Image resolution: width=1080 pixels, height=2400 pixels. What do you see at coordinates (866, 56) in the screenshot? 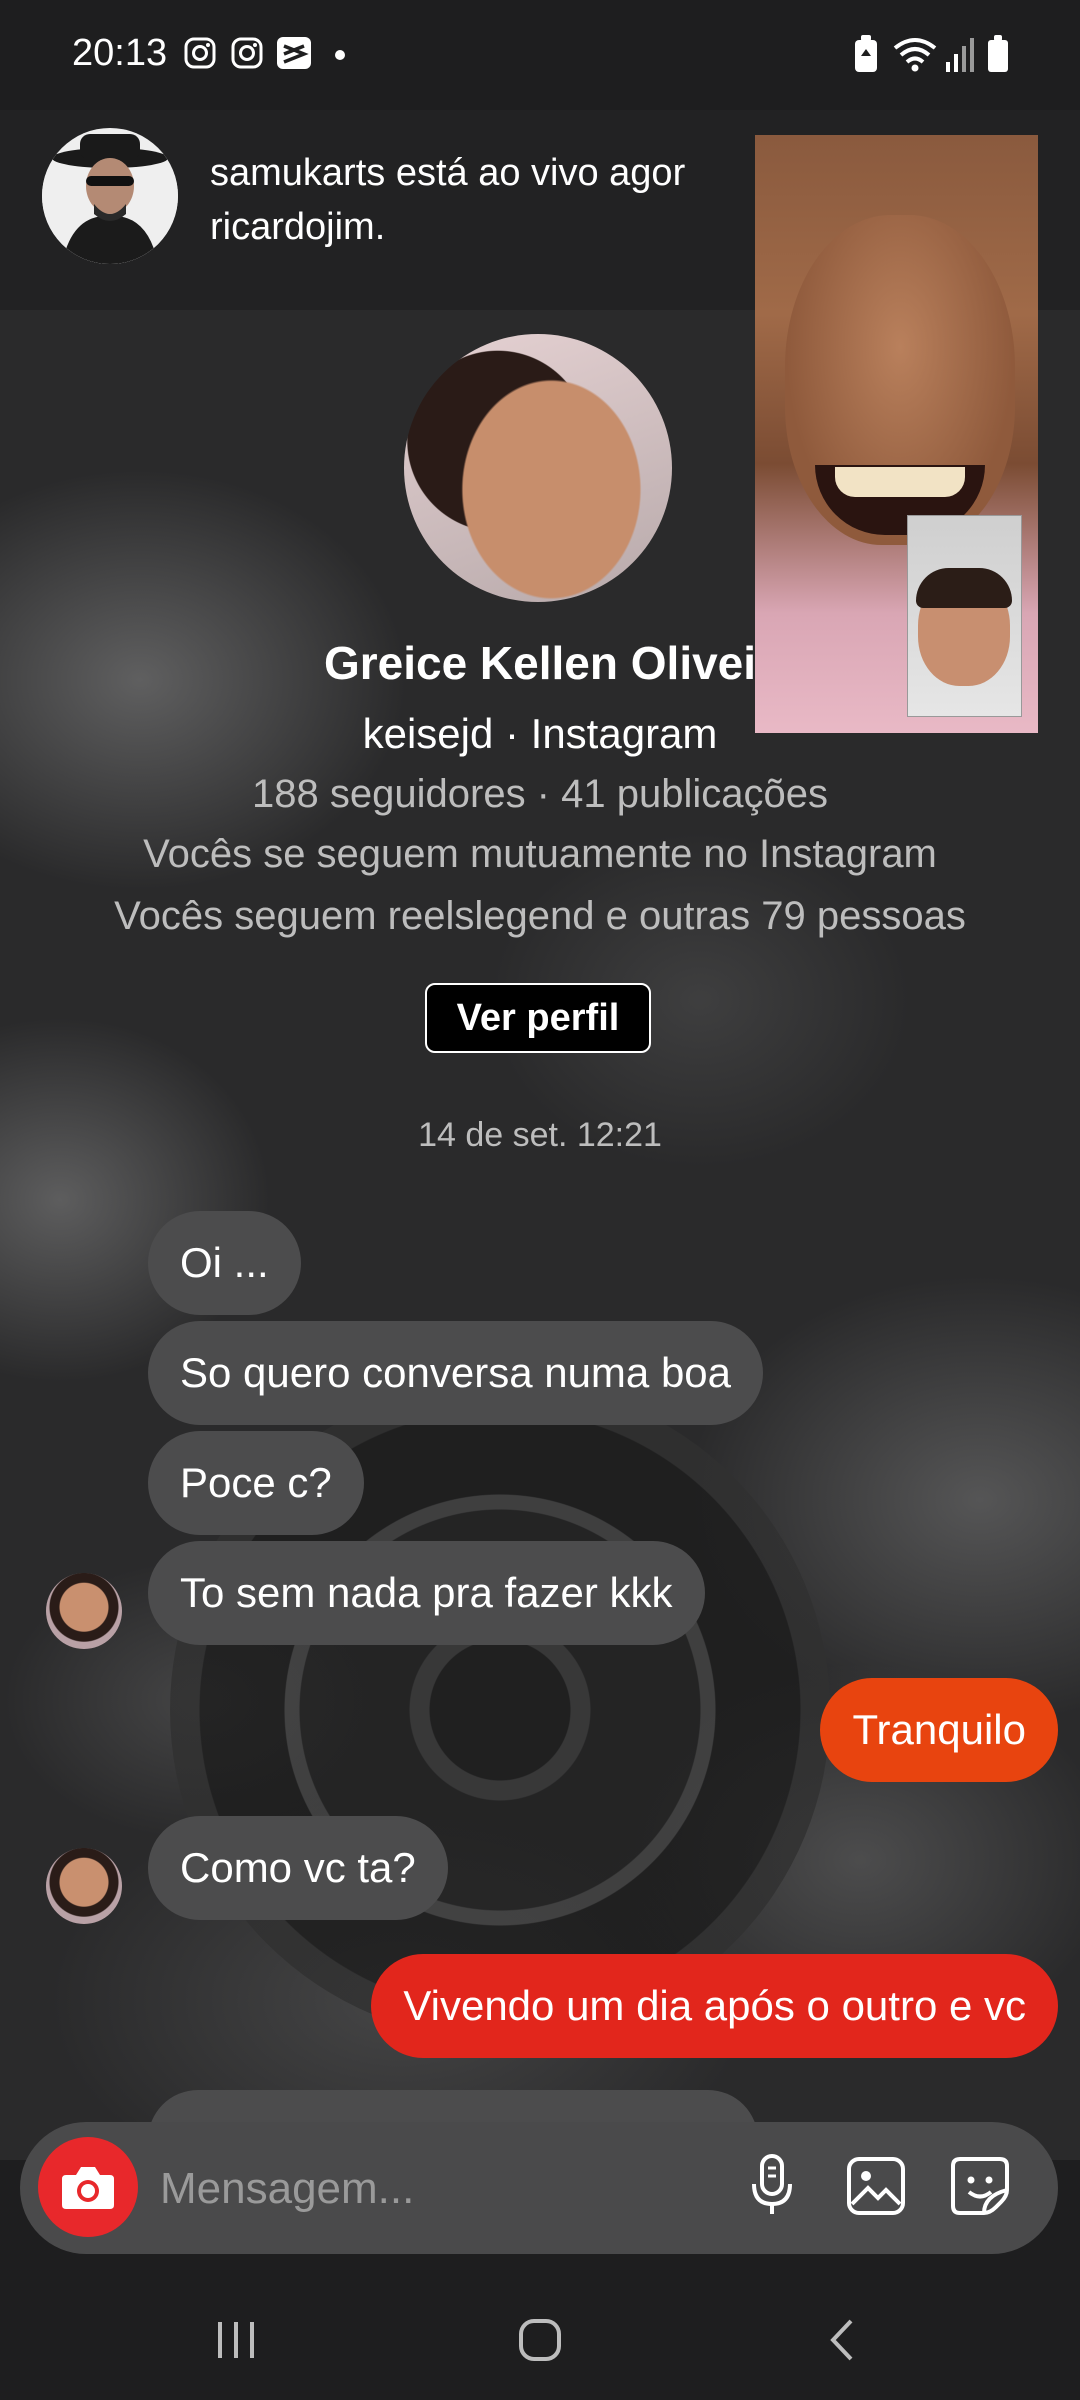
I see `battery-saver-icon` at bounding box center [866, 56].